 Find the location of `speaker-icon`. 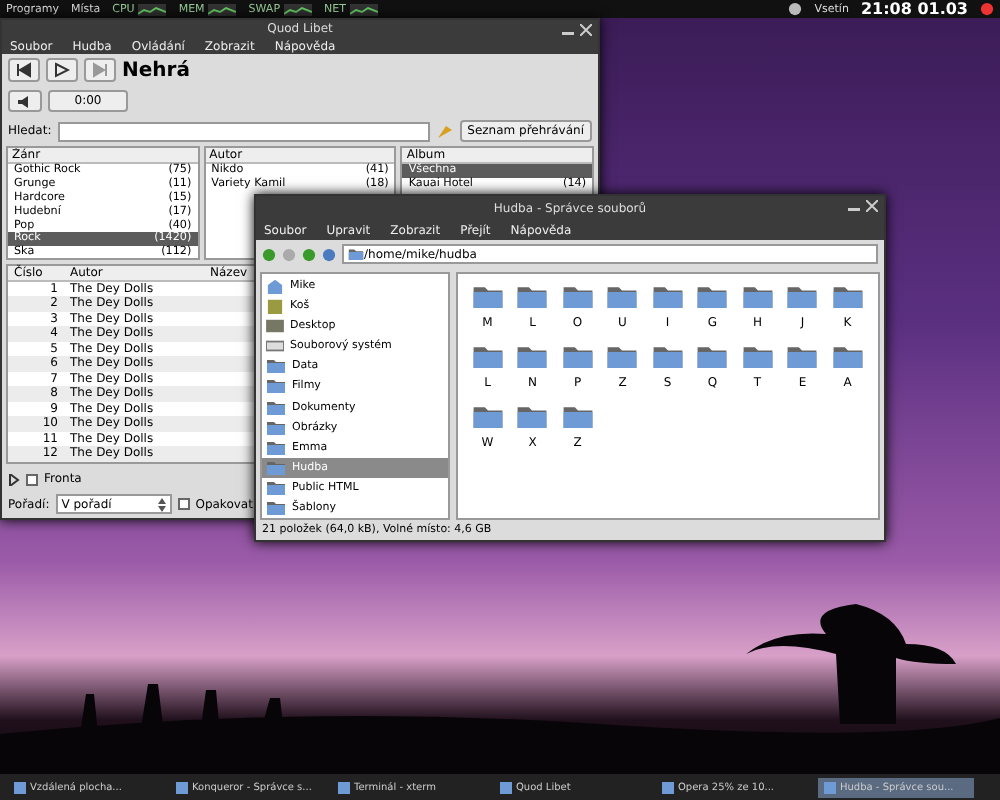

speaker-icon is located at coordinates (25, 101).